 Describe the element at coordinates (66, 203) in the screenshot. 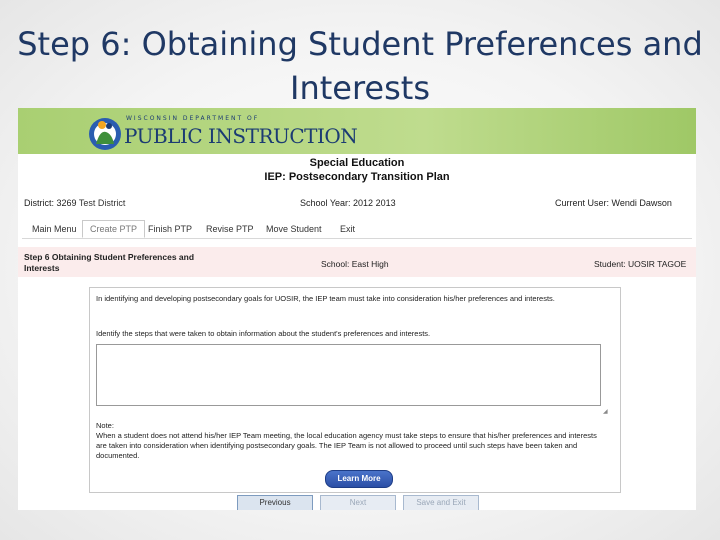

I see `district-code: 3269` at that location.